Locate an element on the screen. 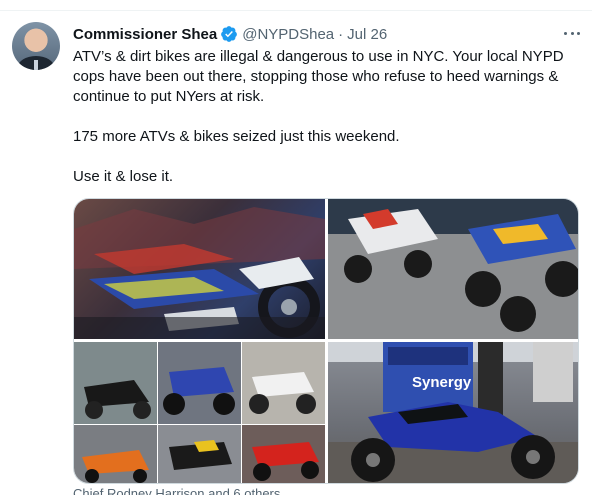 The width and height of the screenshot is (592, 495). author-handle: @NYPDShea is located at coordinates (288, 34).